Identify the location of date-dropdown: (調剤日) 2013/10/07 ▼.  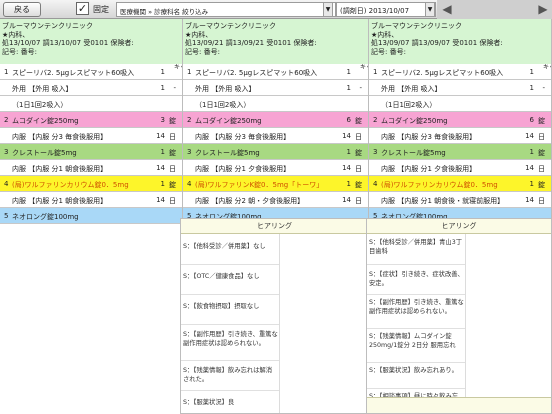
(386, 9).